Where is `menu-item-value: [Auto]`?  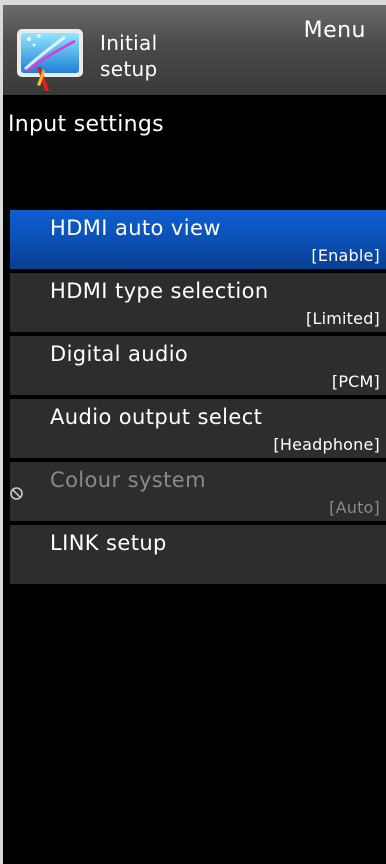 menu-item-value: [Auto] is located at coordinates (354, 507).